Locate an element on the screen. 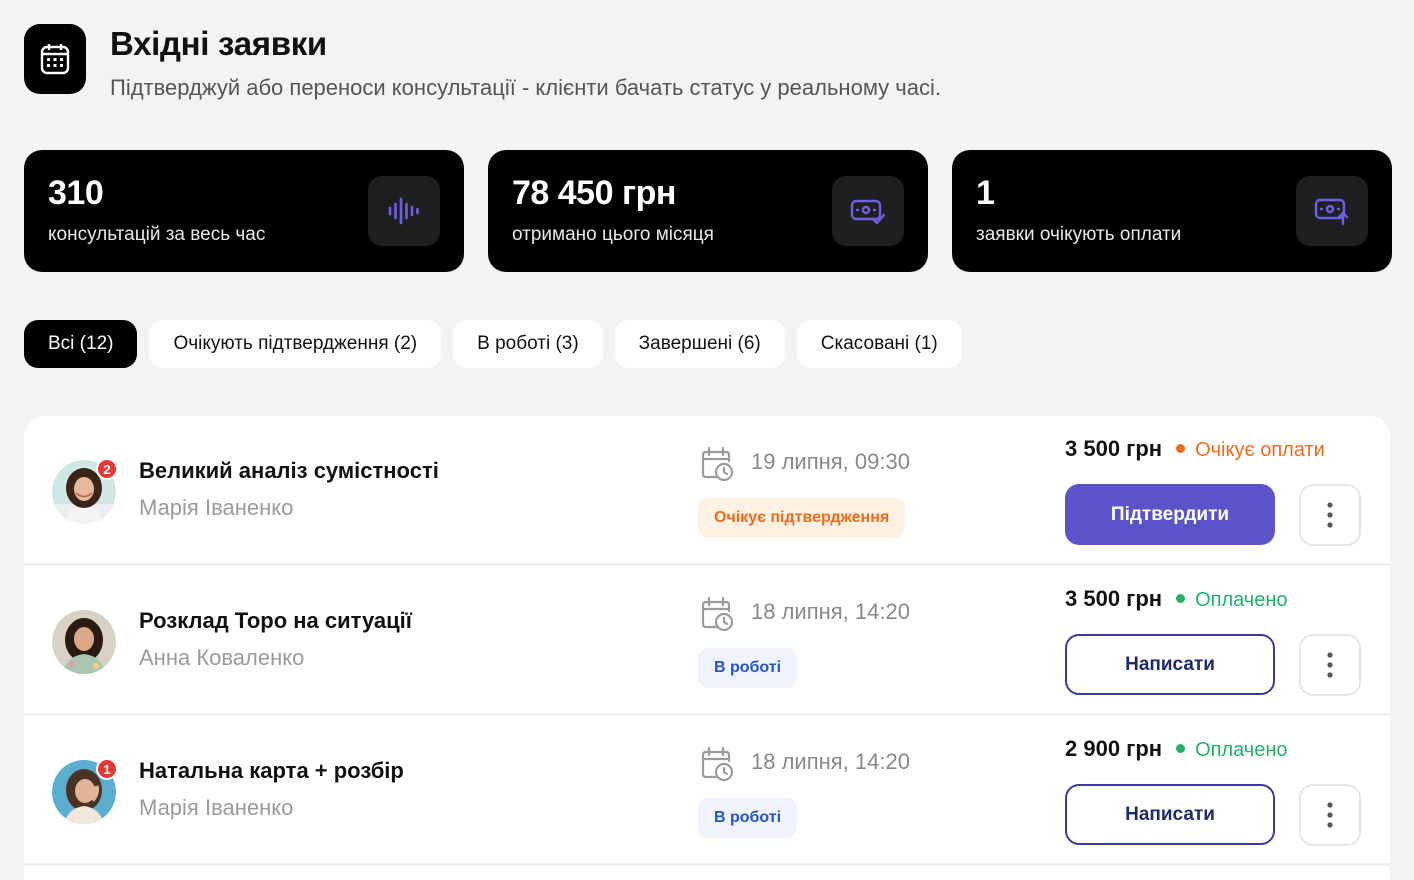 The width and height of the screenshot is (1414, 880). price: 2 900 грн is located at coordinates (1114, 748).